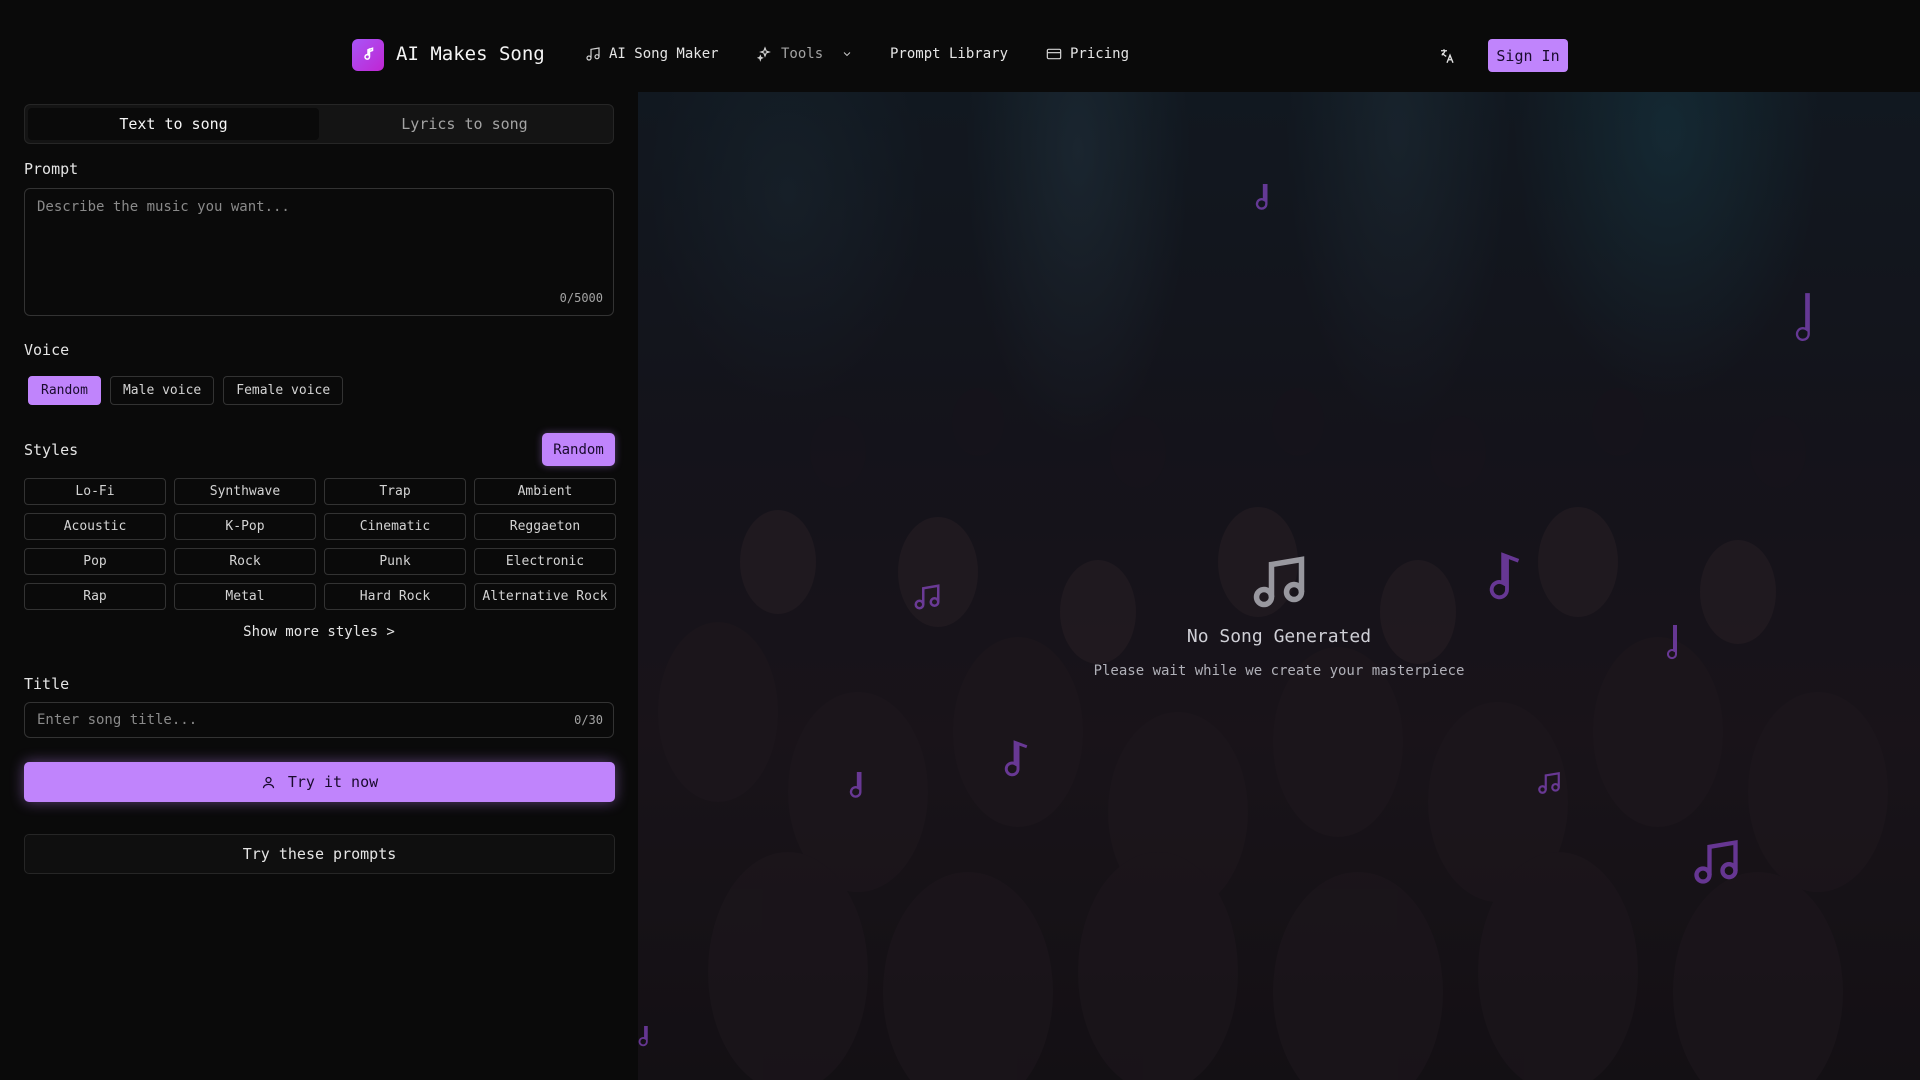 Image resolution: width=1920 pixels, height=1080 pixels. I want to click on style-chip: Rap, so click(95, 596).